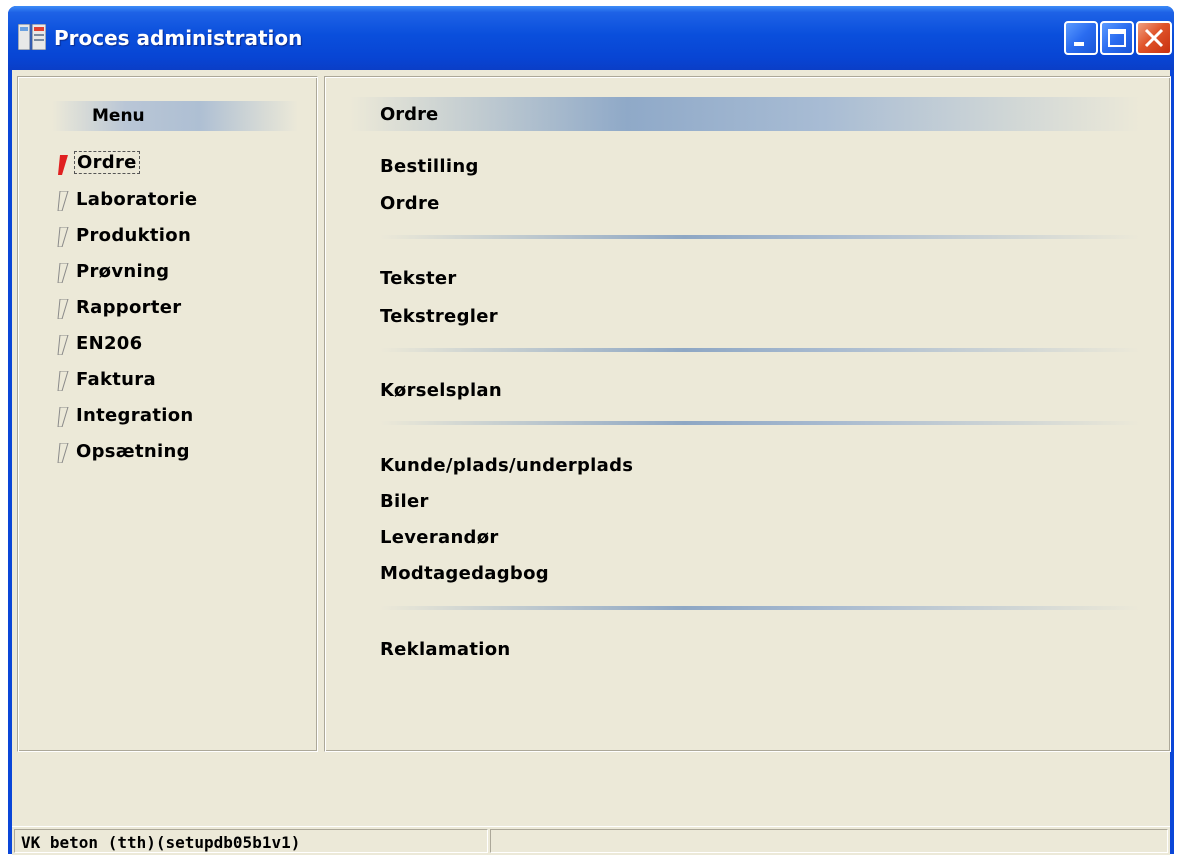 The height and width of the screenshot is (857, 1178). What do you see at coordinates (116, 379) in the screenshot?
I see `sidebar-item-label: Faktura` at bounding box center [116, 379].